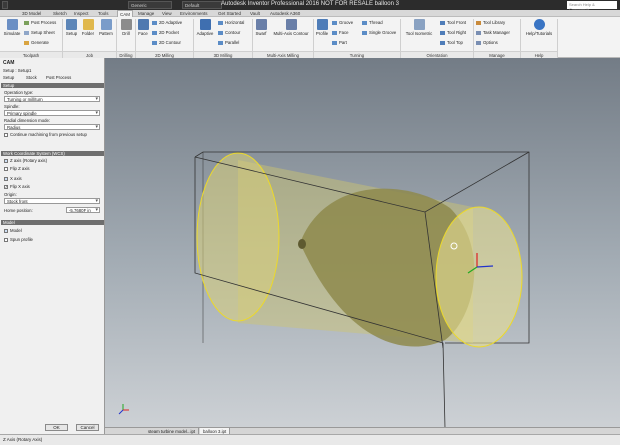 Image resolution: width=620 pixels, height=445 pixels. What do you see at coordinates (339, 42) in the screenshot?
I see `part-button: Part` at bounding box center [339, 42].